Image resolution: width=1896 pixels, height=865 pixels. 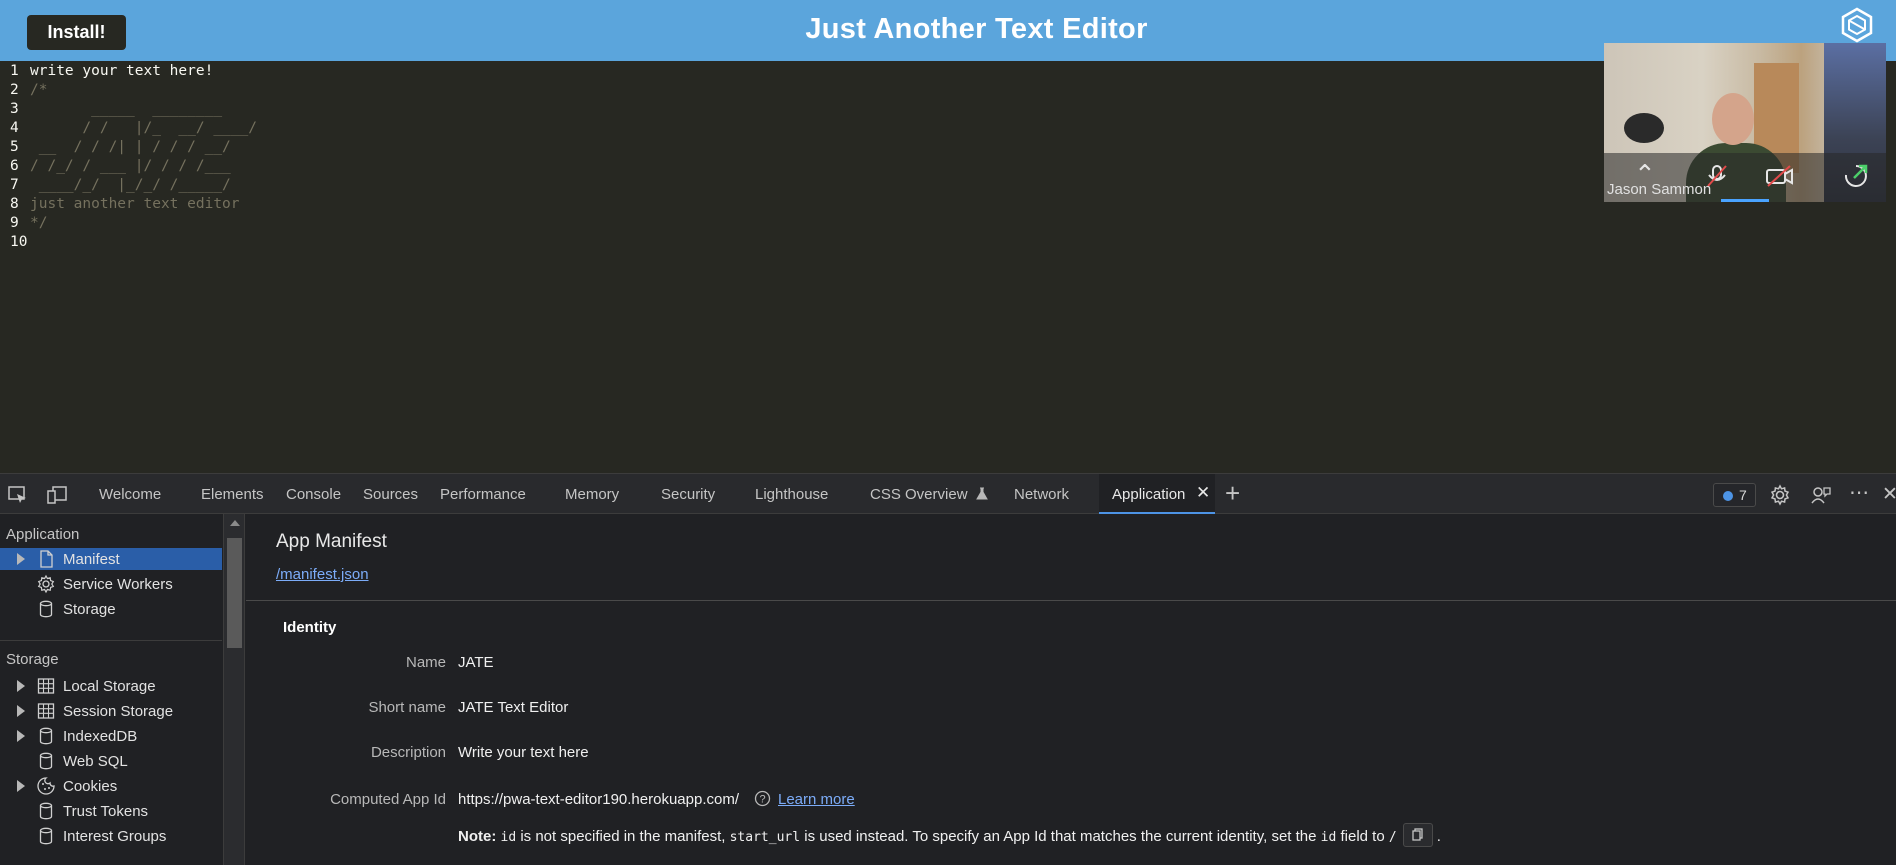 What do you see at coordinates (111, 836) in the screenshot?
I see `sidebar-item-interest-groups: Interest Groups` at bounding box center [111, 836].